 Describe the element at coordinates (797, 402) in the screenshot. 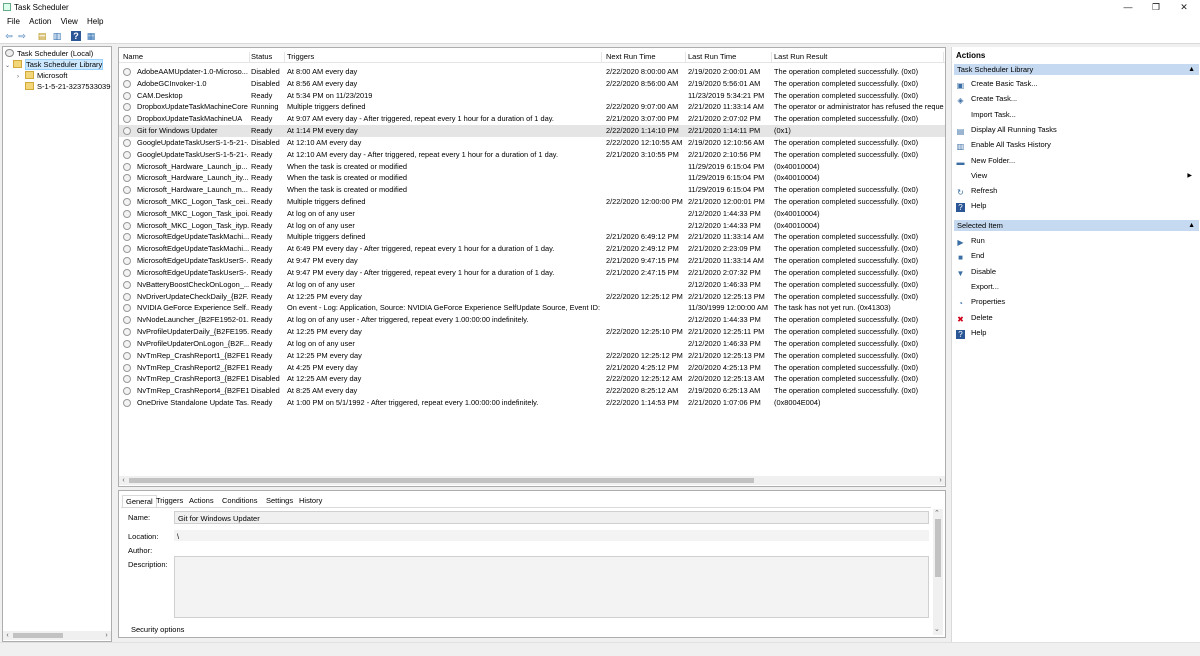

I see `table-cell: (0x8004E004)` at that location.